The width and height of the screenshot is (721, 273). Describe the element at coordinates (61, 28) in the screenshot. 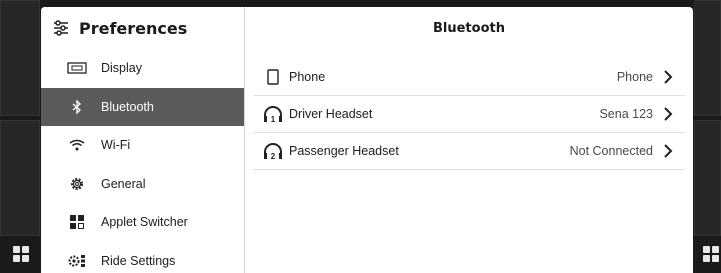

I see `preferences-sliders-icon` at that location.